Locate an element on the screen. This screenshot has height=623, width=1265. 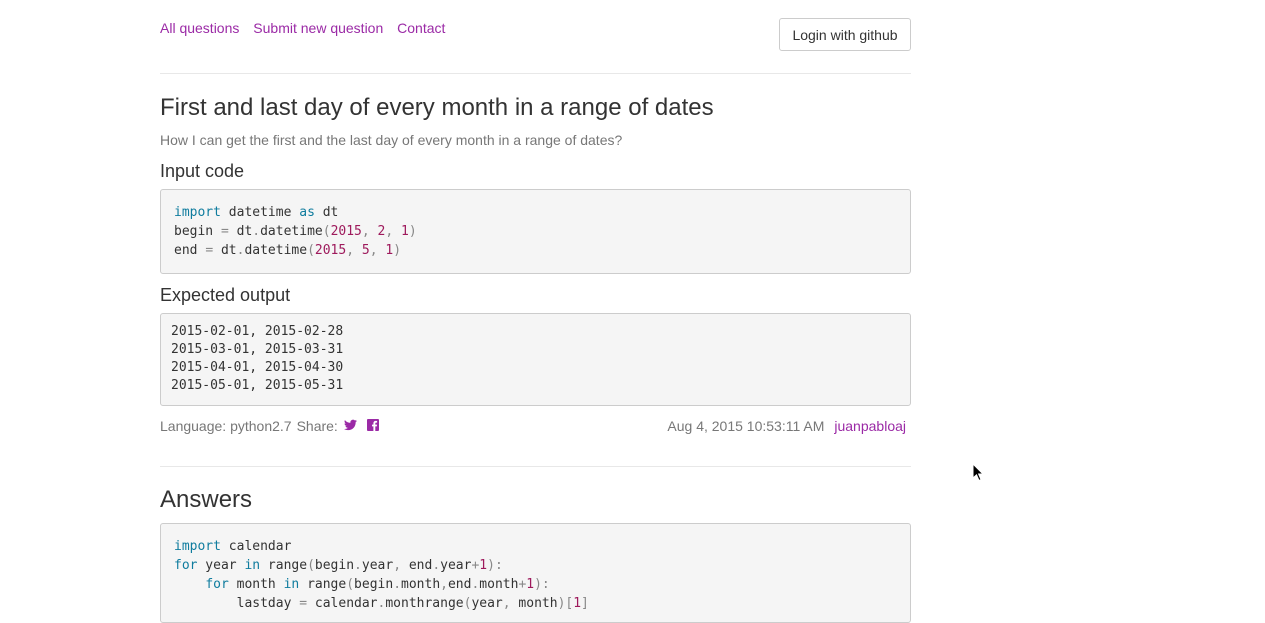
nav-contact: Contact is located at coordinates (421, 28).